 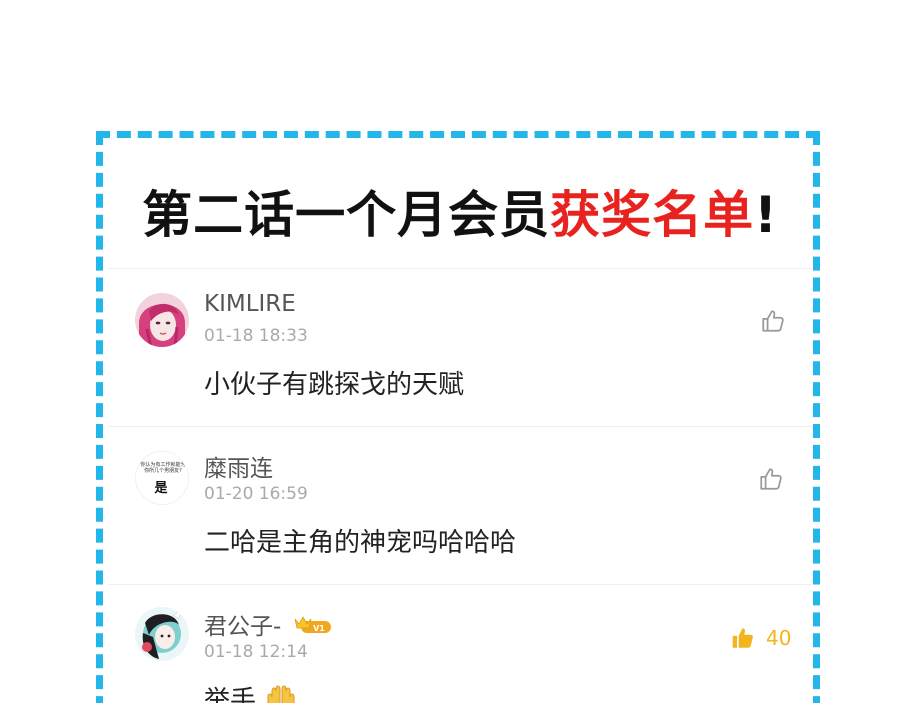 I want to click on raised-hands-icon, so click(x=281, y=693).